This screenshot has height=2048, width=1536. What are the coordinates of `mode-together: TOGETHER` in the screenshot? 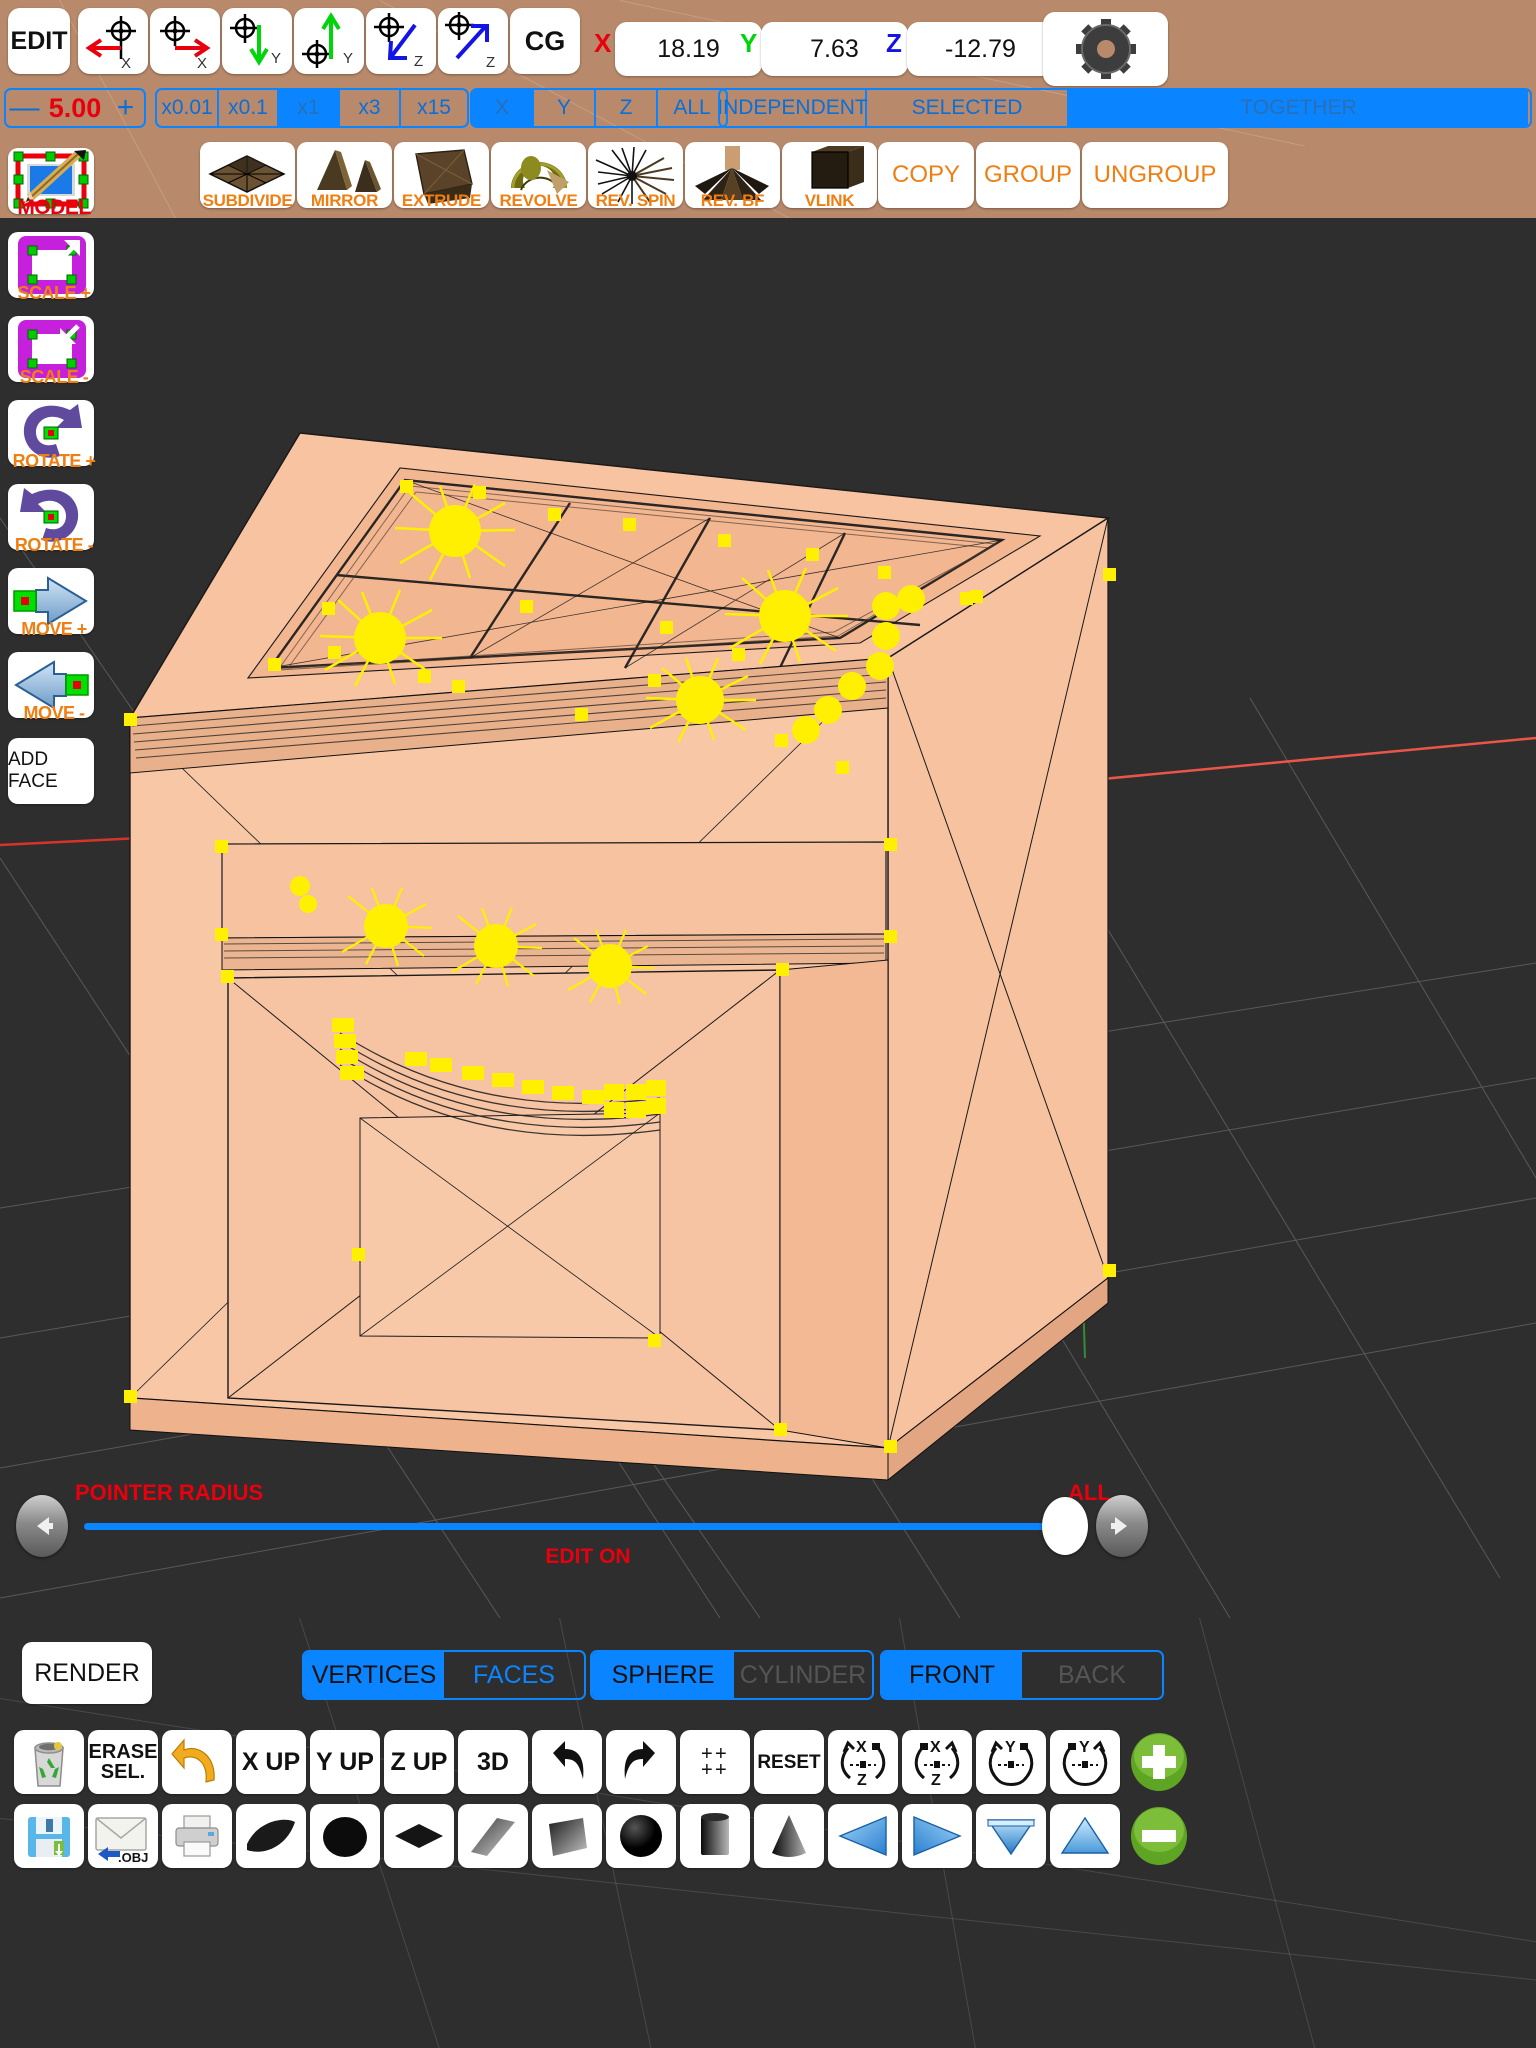 It's located at (1298, 108).